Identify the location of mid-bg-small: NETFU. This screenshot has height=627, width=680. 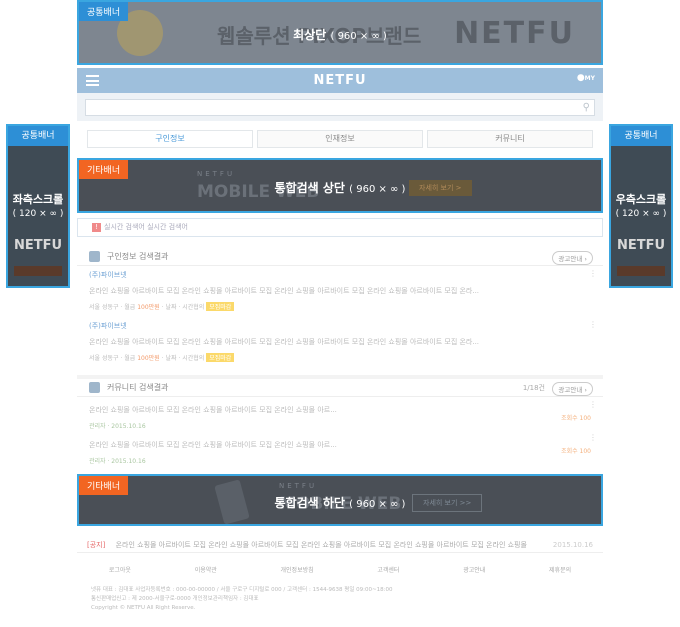
(216, 174).